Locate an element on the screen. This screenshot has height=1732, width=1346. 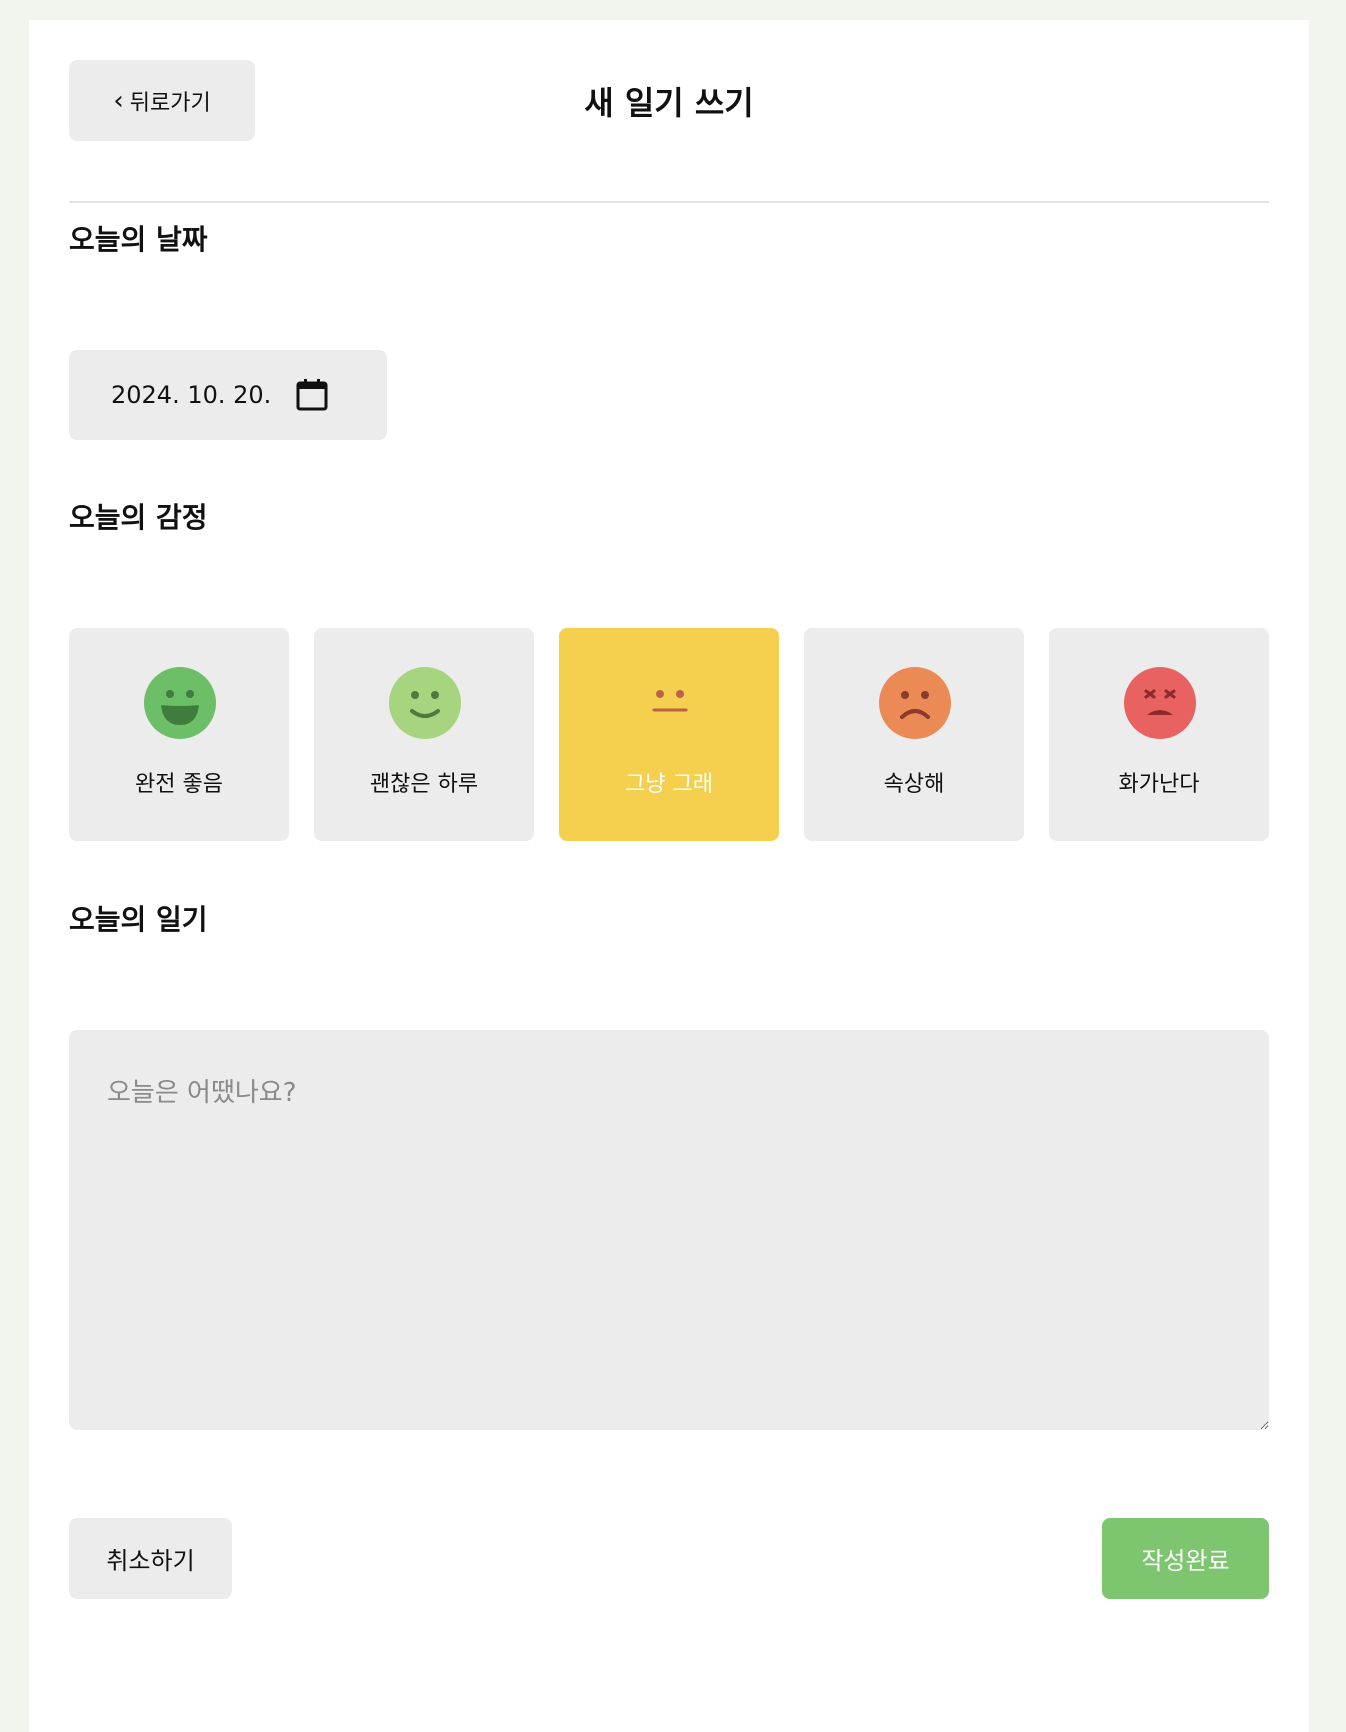
header: ‹ 뒤로가기 새 일기 쓰기 is located at coordinates (669, 131).